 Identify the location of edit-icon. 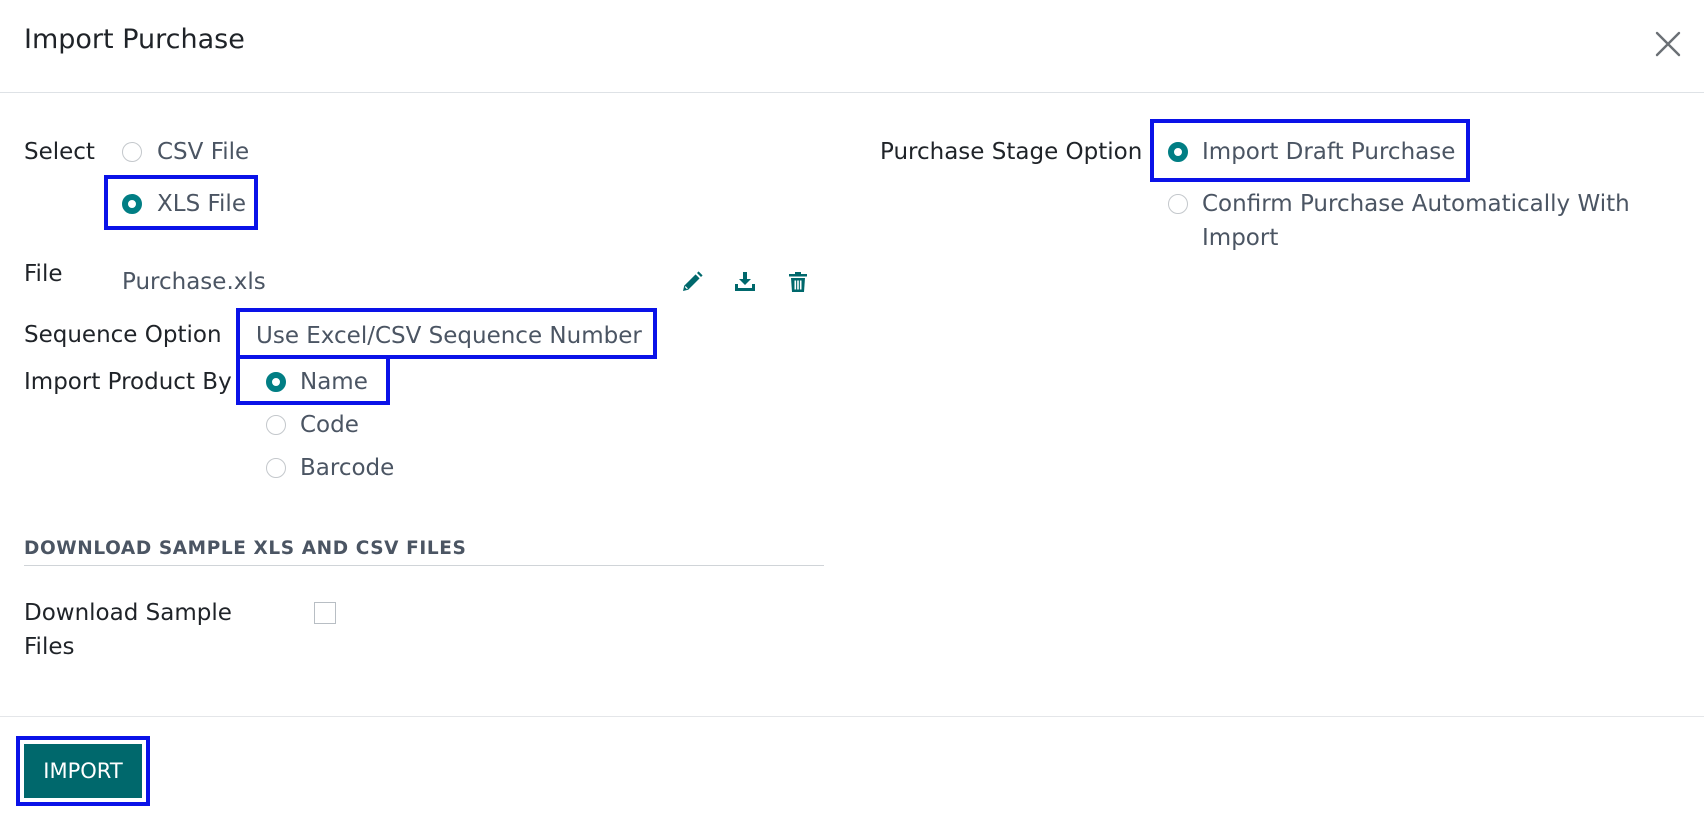
(692, 282).